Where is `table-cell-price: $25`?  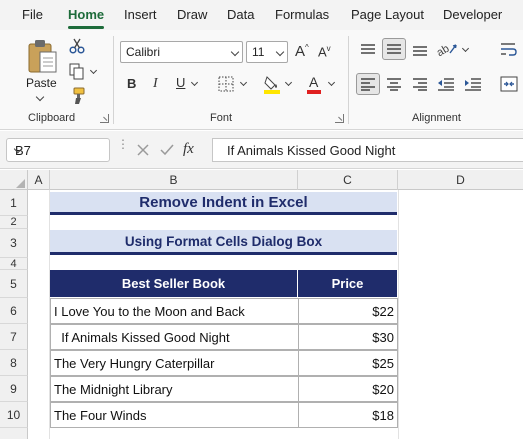 table-cell-price: $25 is located at coordinates (348, 363).